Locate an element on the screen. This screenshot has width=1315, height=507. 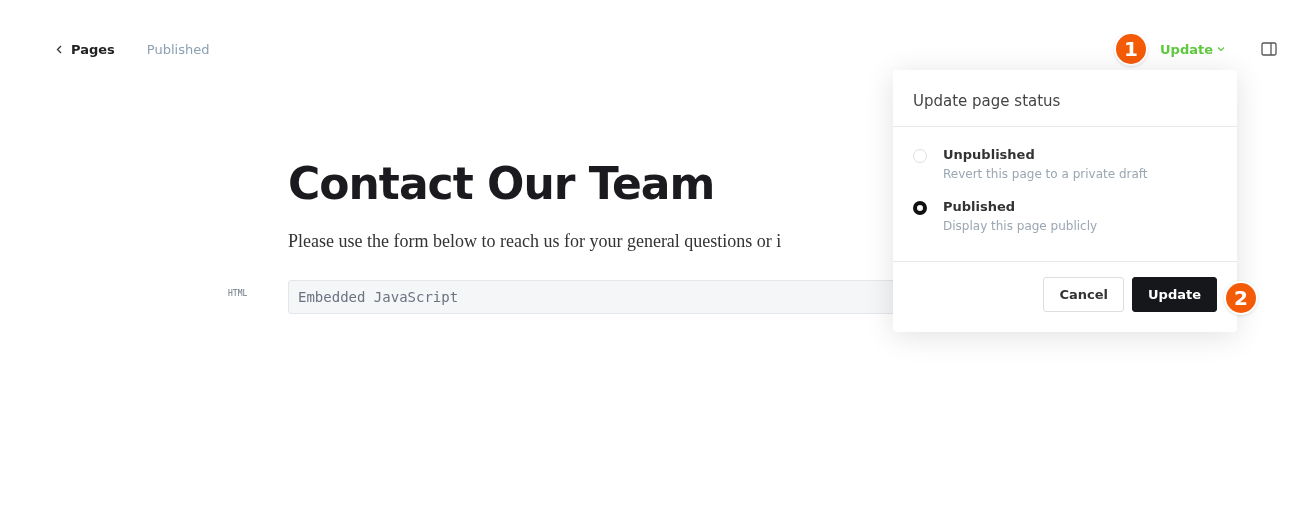
option-description: Display this page publicly is located at coordinates (1020, 226).